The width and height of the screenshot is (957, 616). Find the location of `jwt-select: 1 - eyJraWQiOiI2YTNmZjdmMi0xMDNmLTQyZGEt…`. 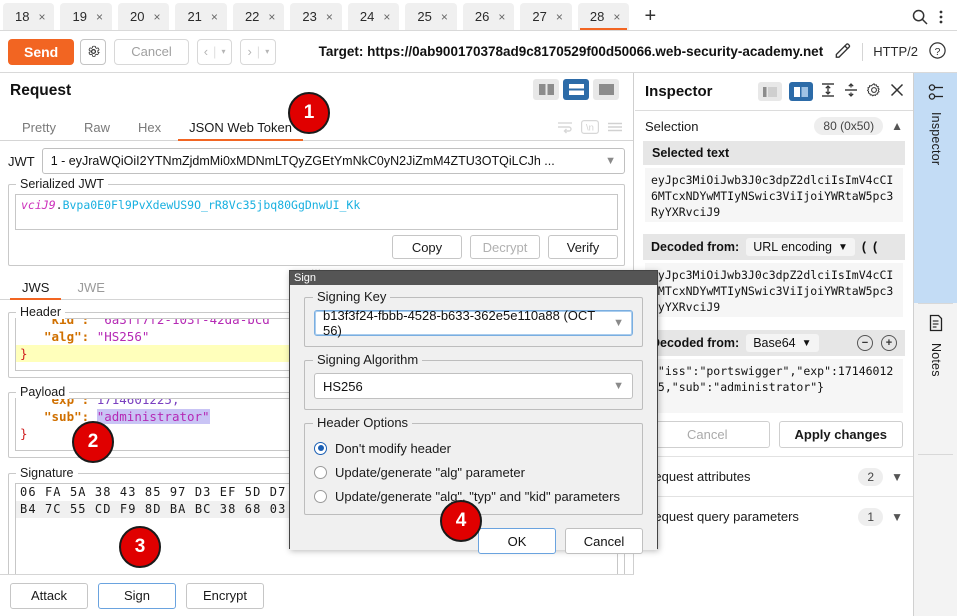

jwt-select: 1 - eyJraWQiOiI2YTNmZjdmMi0xMDNmLTQyZGEt… is located at coordinates (333, 161).